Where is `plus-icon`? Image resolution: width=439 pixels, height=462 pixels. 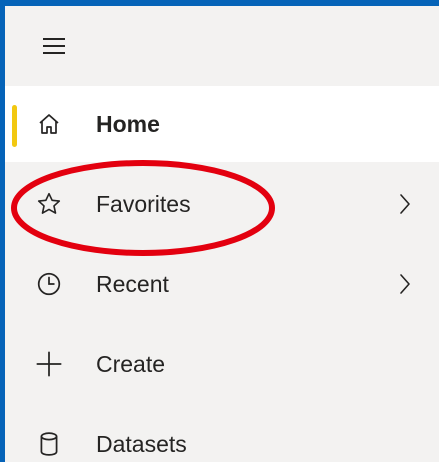
plus-icon is located at coordinates (49, 364).